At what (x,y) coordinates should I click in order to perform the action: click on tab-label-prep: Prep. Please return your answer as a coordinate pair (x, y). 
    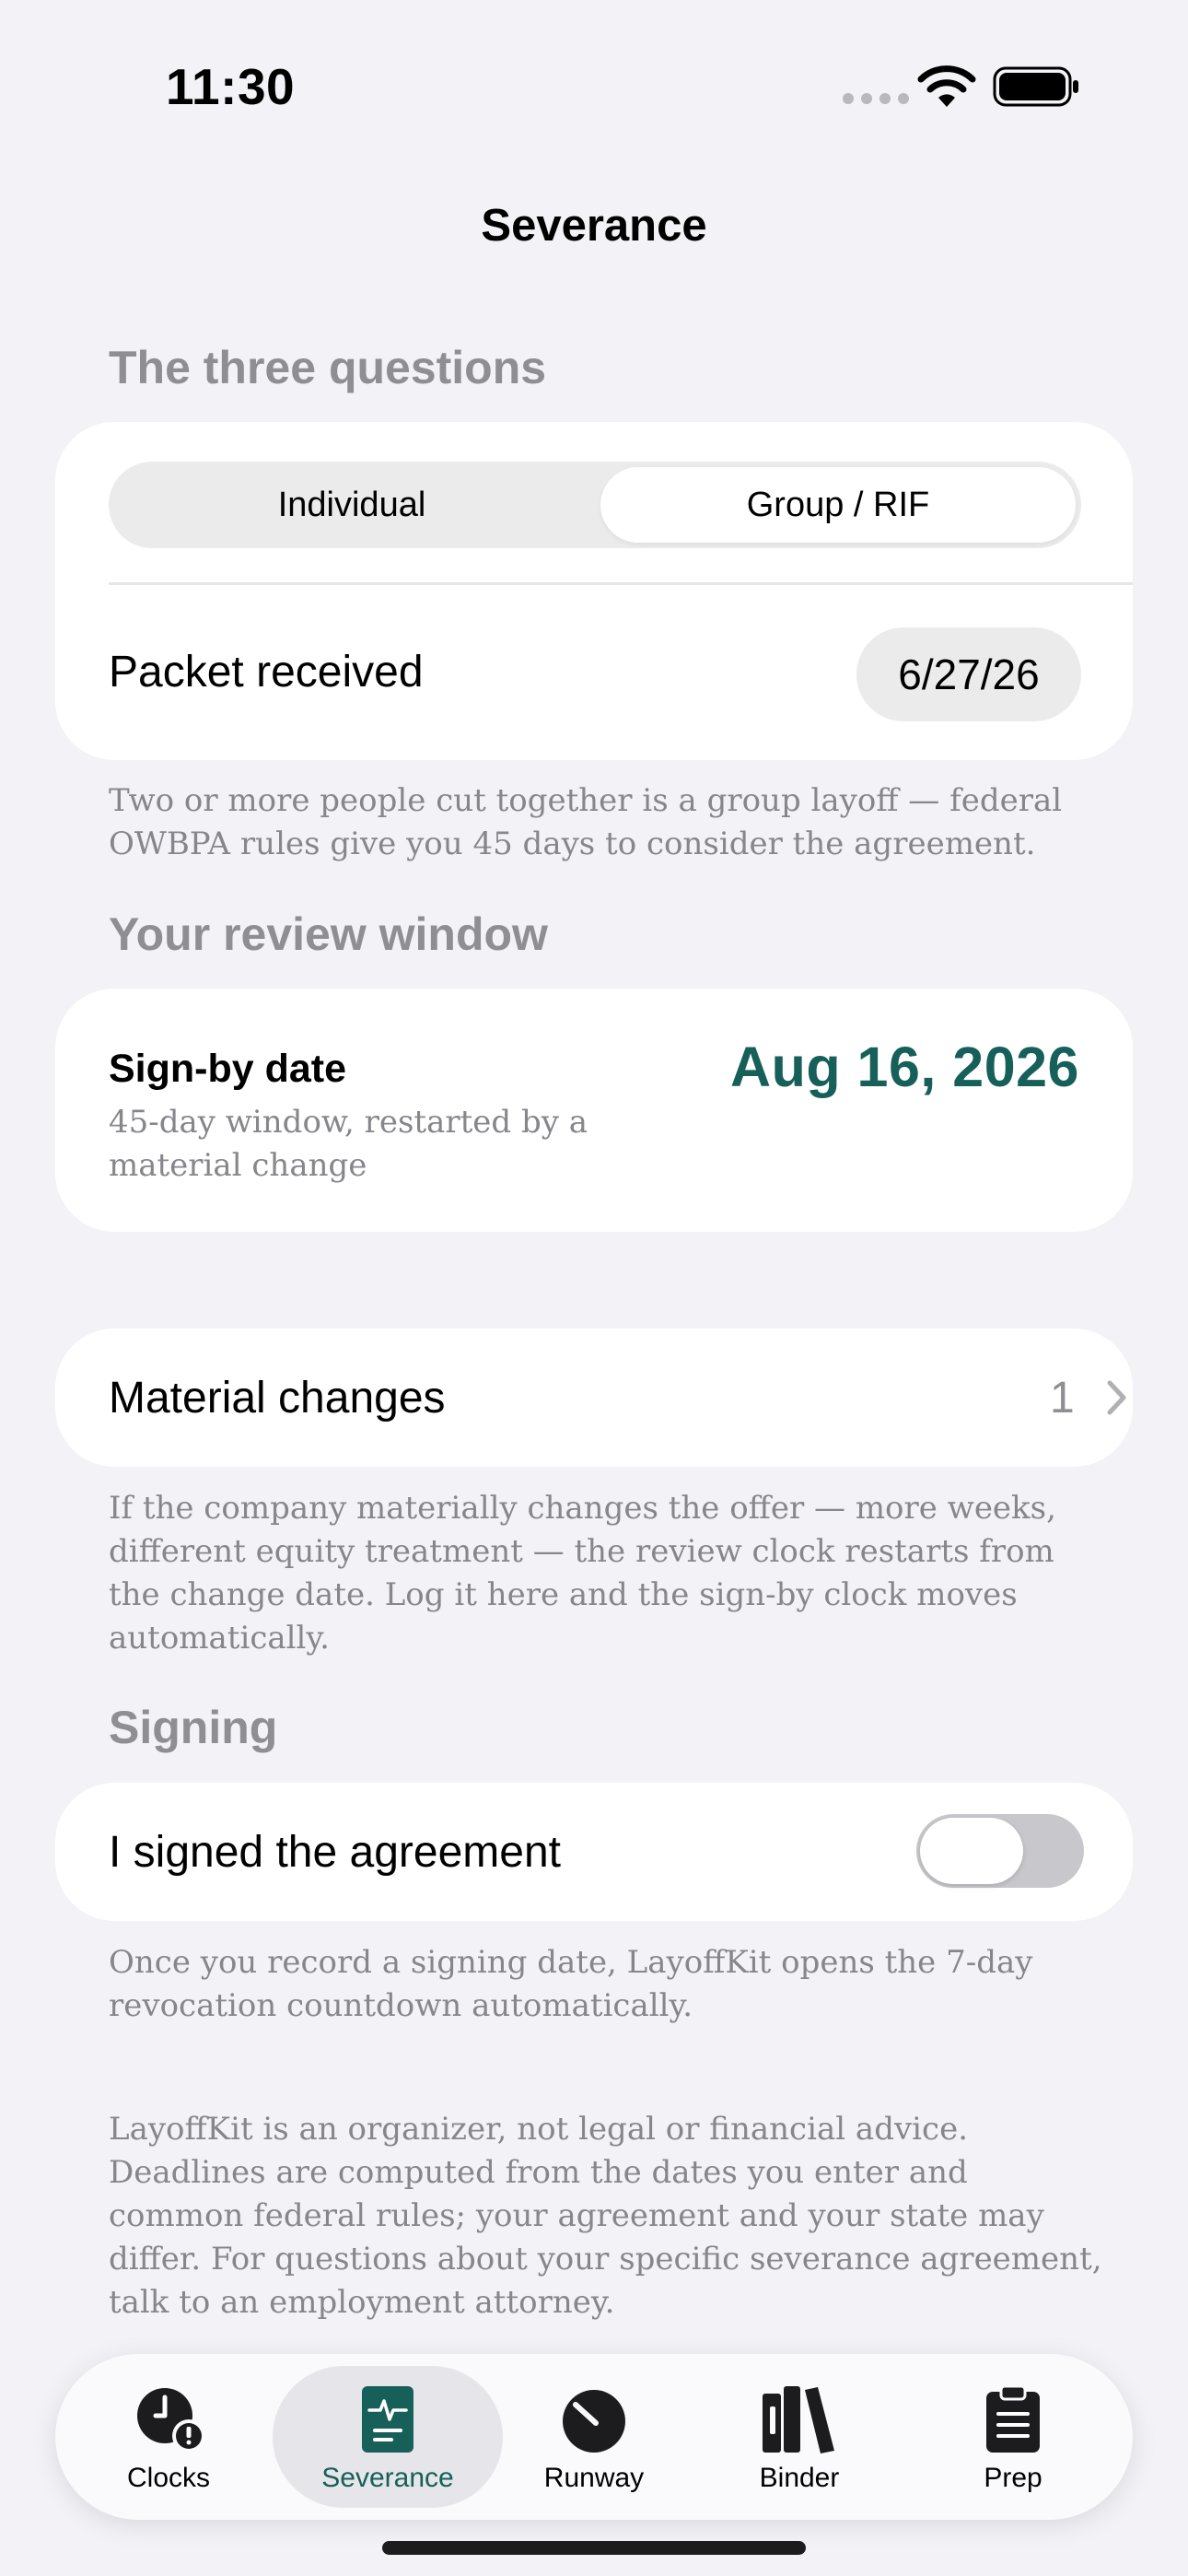
    Looking at the image, I should click on (1013, 2478).